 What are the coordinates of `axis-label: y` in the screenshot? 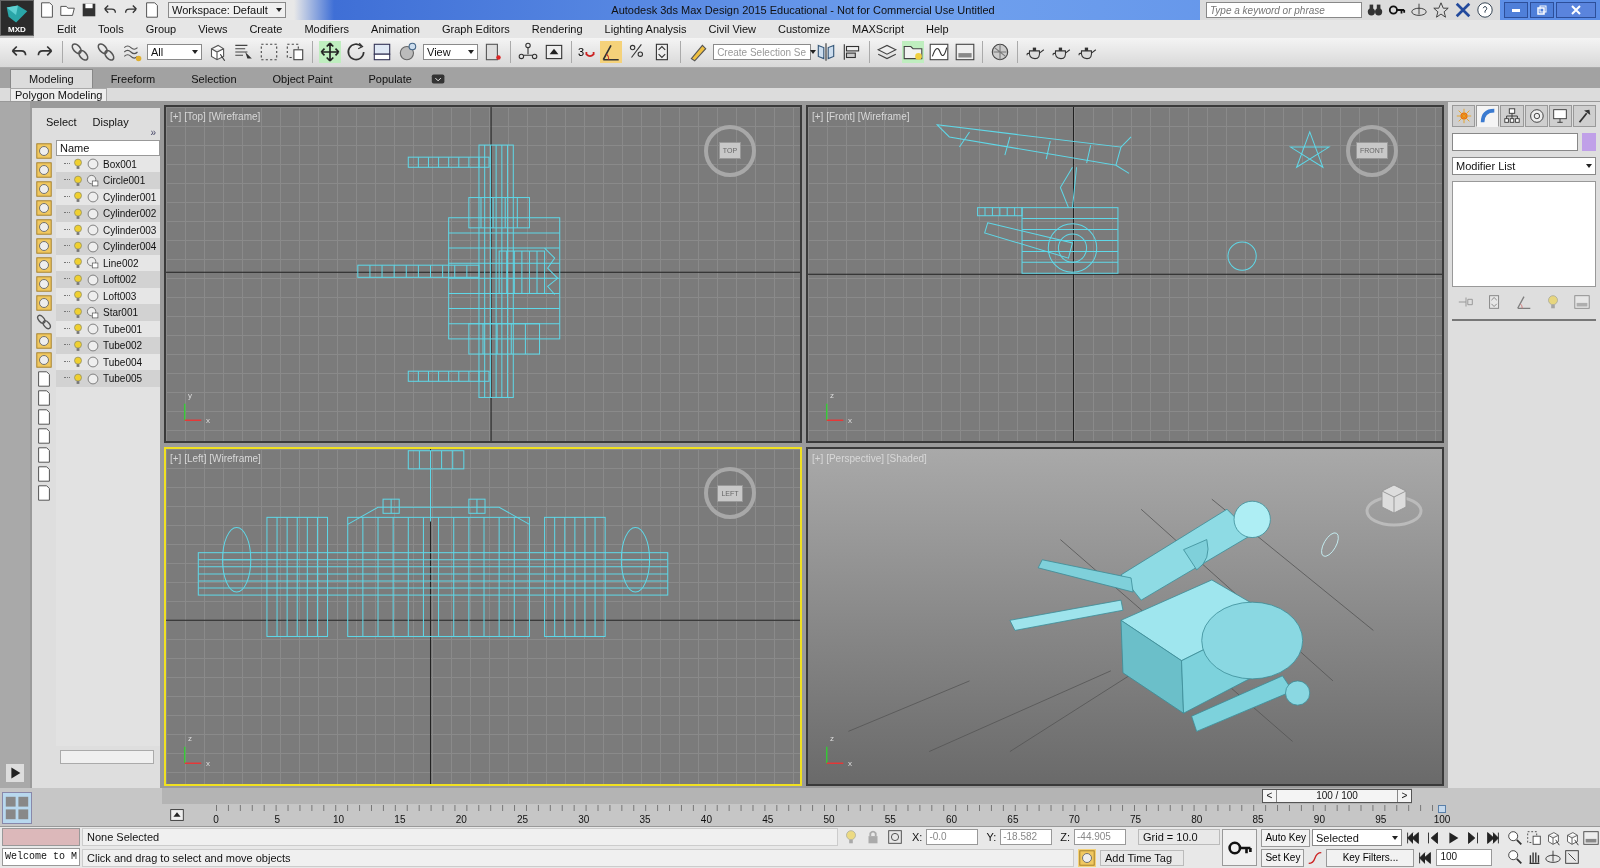 It's located at (190, 396).